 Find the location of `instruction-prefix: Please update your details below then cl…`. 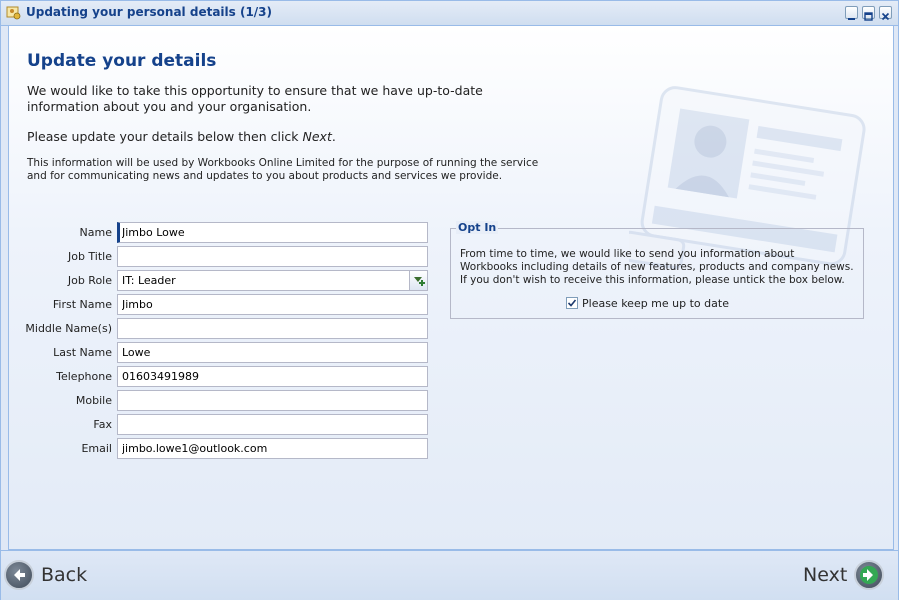

instruction-prefix: Please update your details below then cl… is located at coordinates (165, 136).